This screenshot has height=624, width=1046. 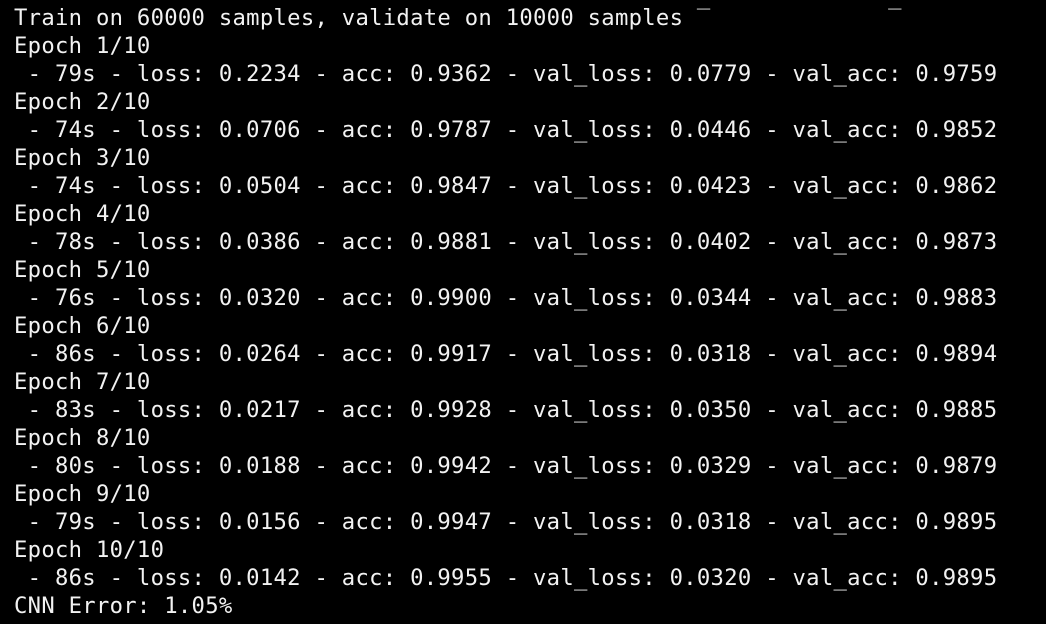 I want to click on epoch-label: Epoch 2/10, so click(x=82, y=102).